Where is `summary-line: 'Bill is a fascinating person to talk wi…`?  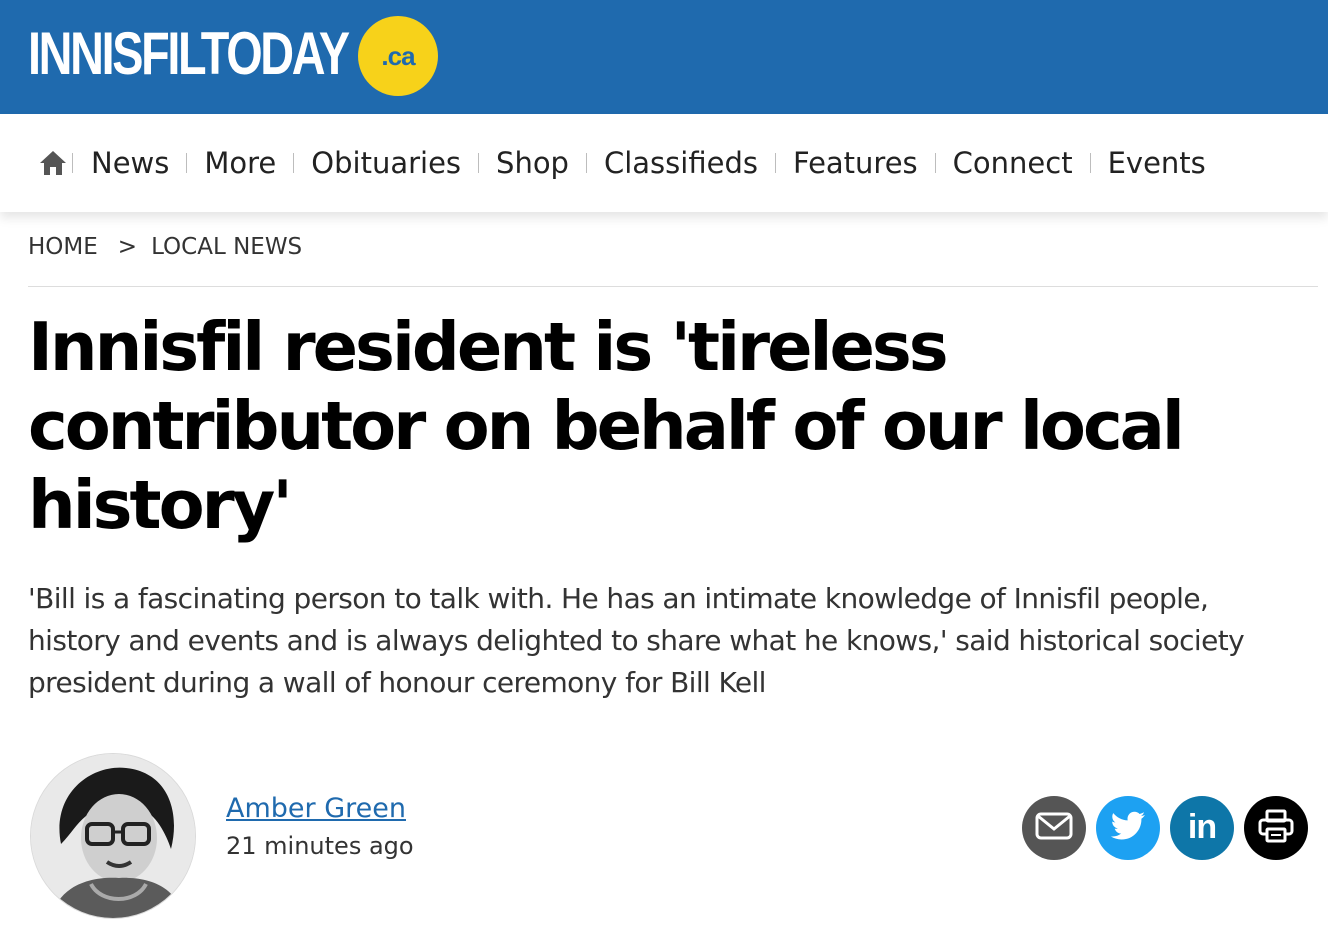
summary-line: 'Bill is a fascinating person to talk wi… is located at coordinates (618, 598).